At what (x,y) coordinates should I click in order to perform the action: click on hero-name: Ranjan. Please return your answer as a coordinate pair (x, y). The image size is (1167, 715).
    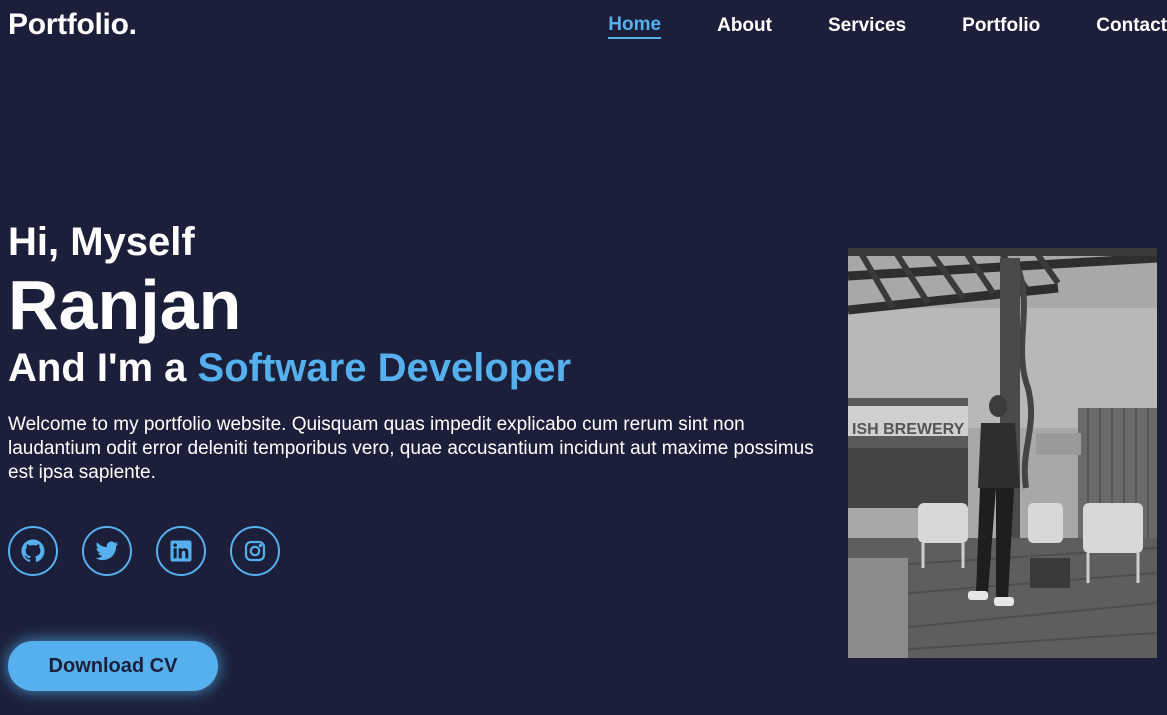
    Looking at the image, I should click on (125, 305).